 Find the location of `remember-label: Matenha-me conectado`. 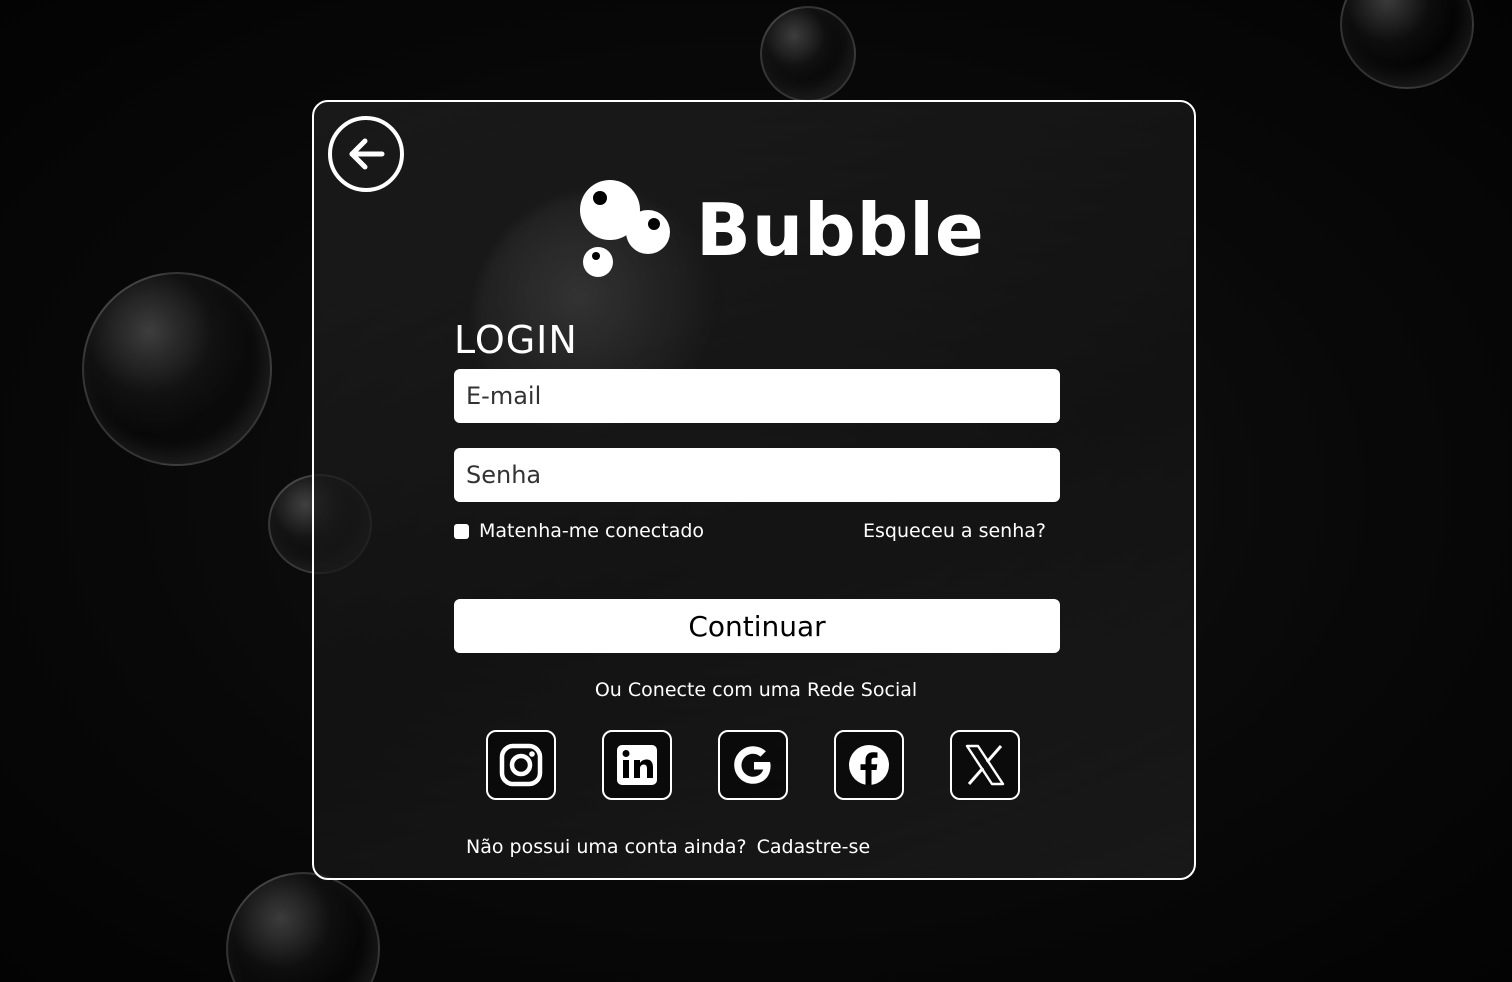

remember-label: Matenha-me conectado is located at coordinates (591, 531).